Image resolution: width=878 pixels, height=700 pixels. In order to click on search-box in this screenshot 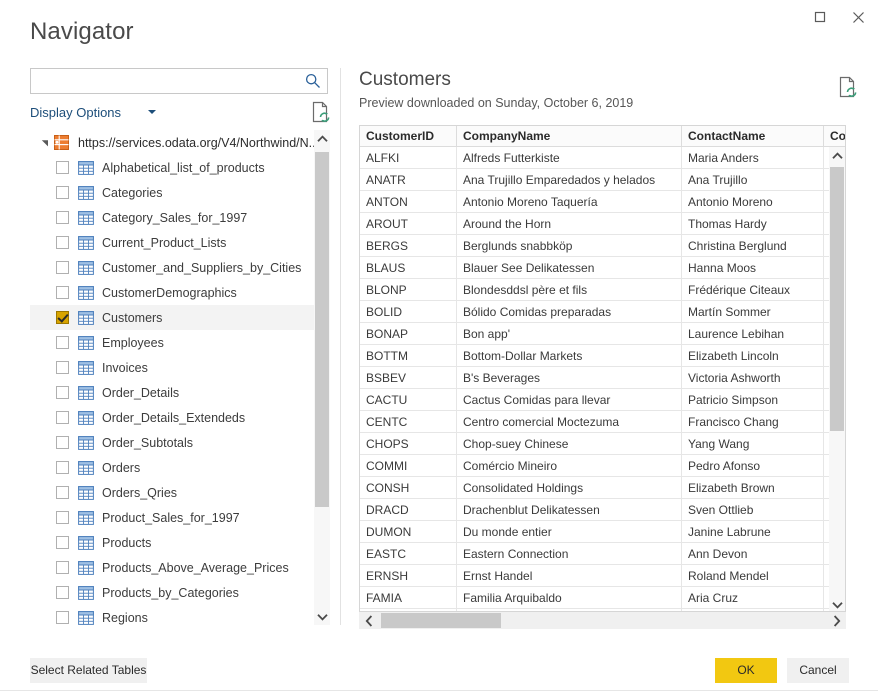, I will do `click(179, 81)`.